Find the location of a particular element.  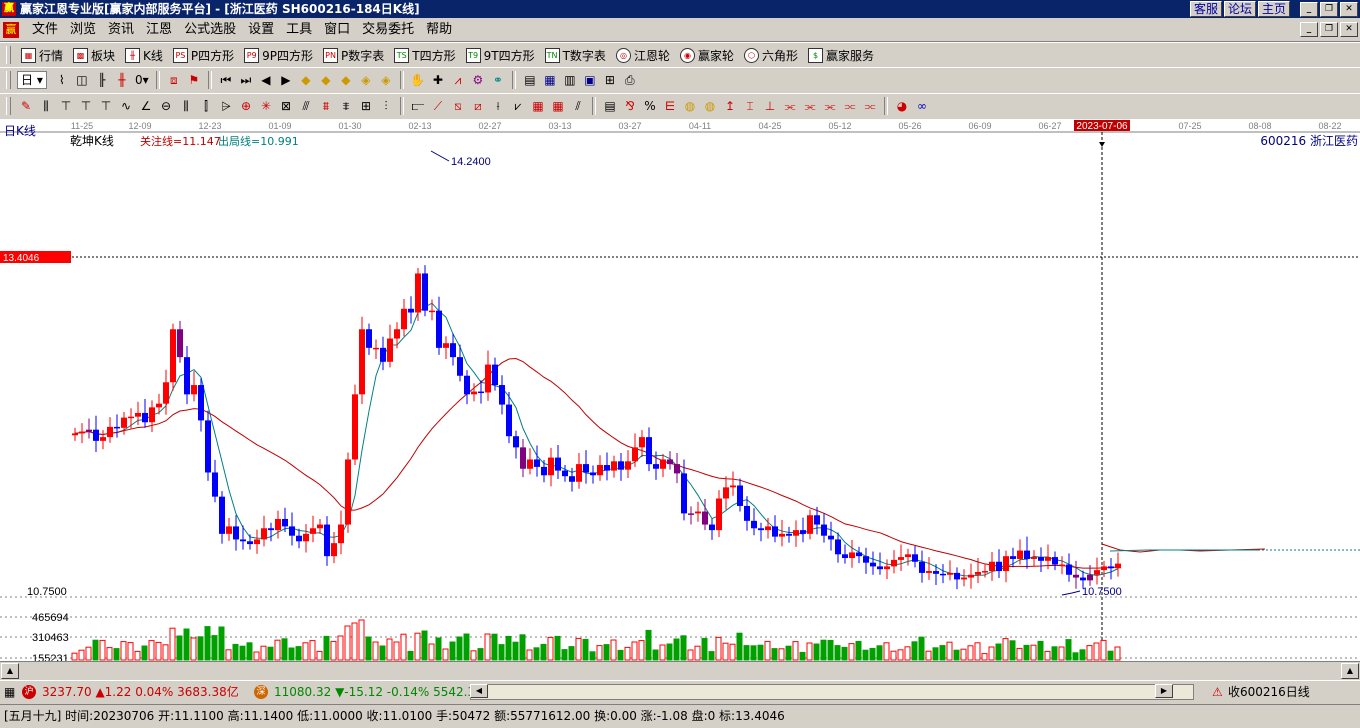

table-icon: ▦ is located at coordinates (550, 80).